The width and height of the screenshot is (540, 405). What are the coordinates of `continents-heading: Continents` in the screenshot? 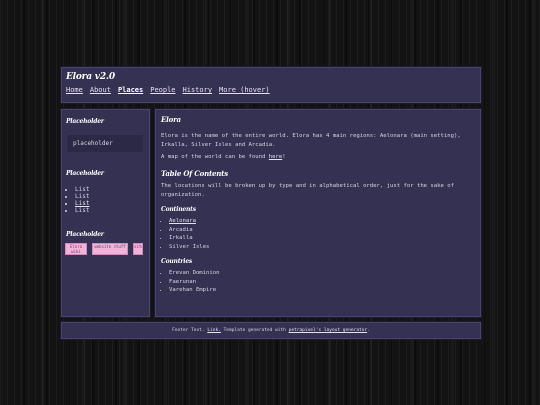 It's located at (178, 209).